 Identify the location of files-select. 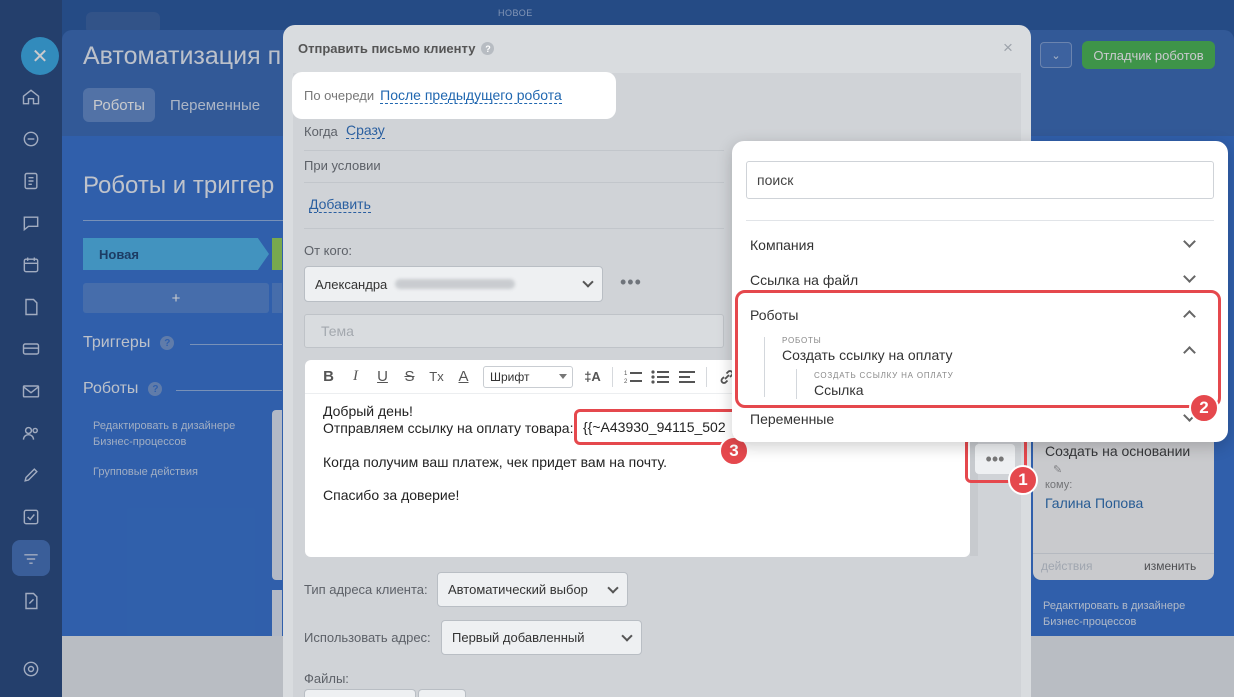
(360, 693).